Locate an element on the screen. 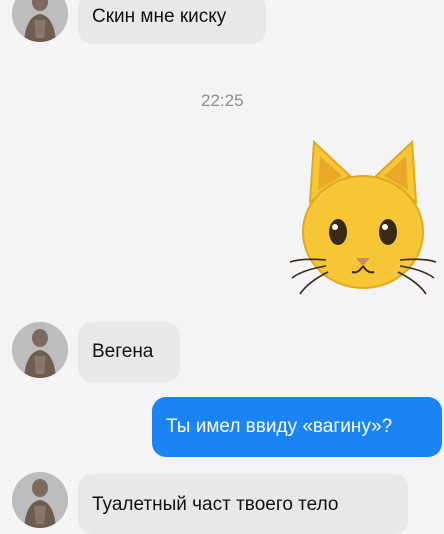 The width and height of the screenshot is (444, 534). cat-face-icon is located at coordinates (363, 217).